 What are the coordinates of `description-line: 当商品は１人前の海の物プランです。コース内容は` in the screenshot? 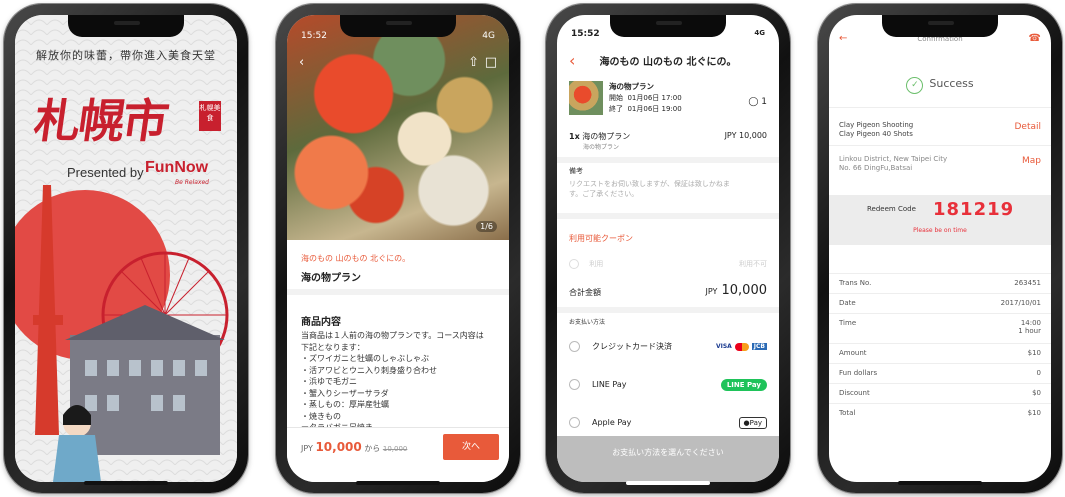 It's located at (392, 335).